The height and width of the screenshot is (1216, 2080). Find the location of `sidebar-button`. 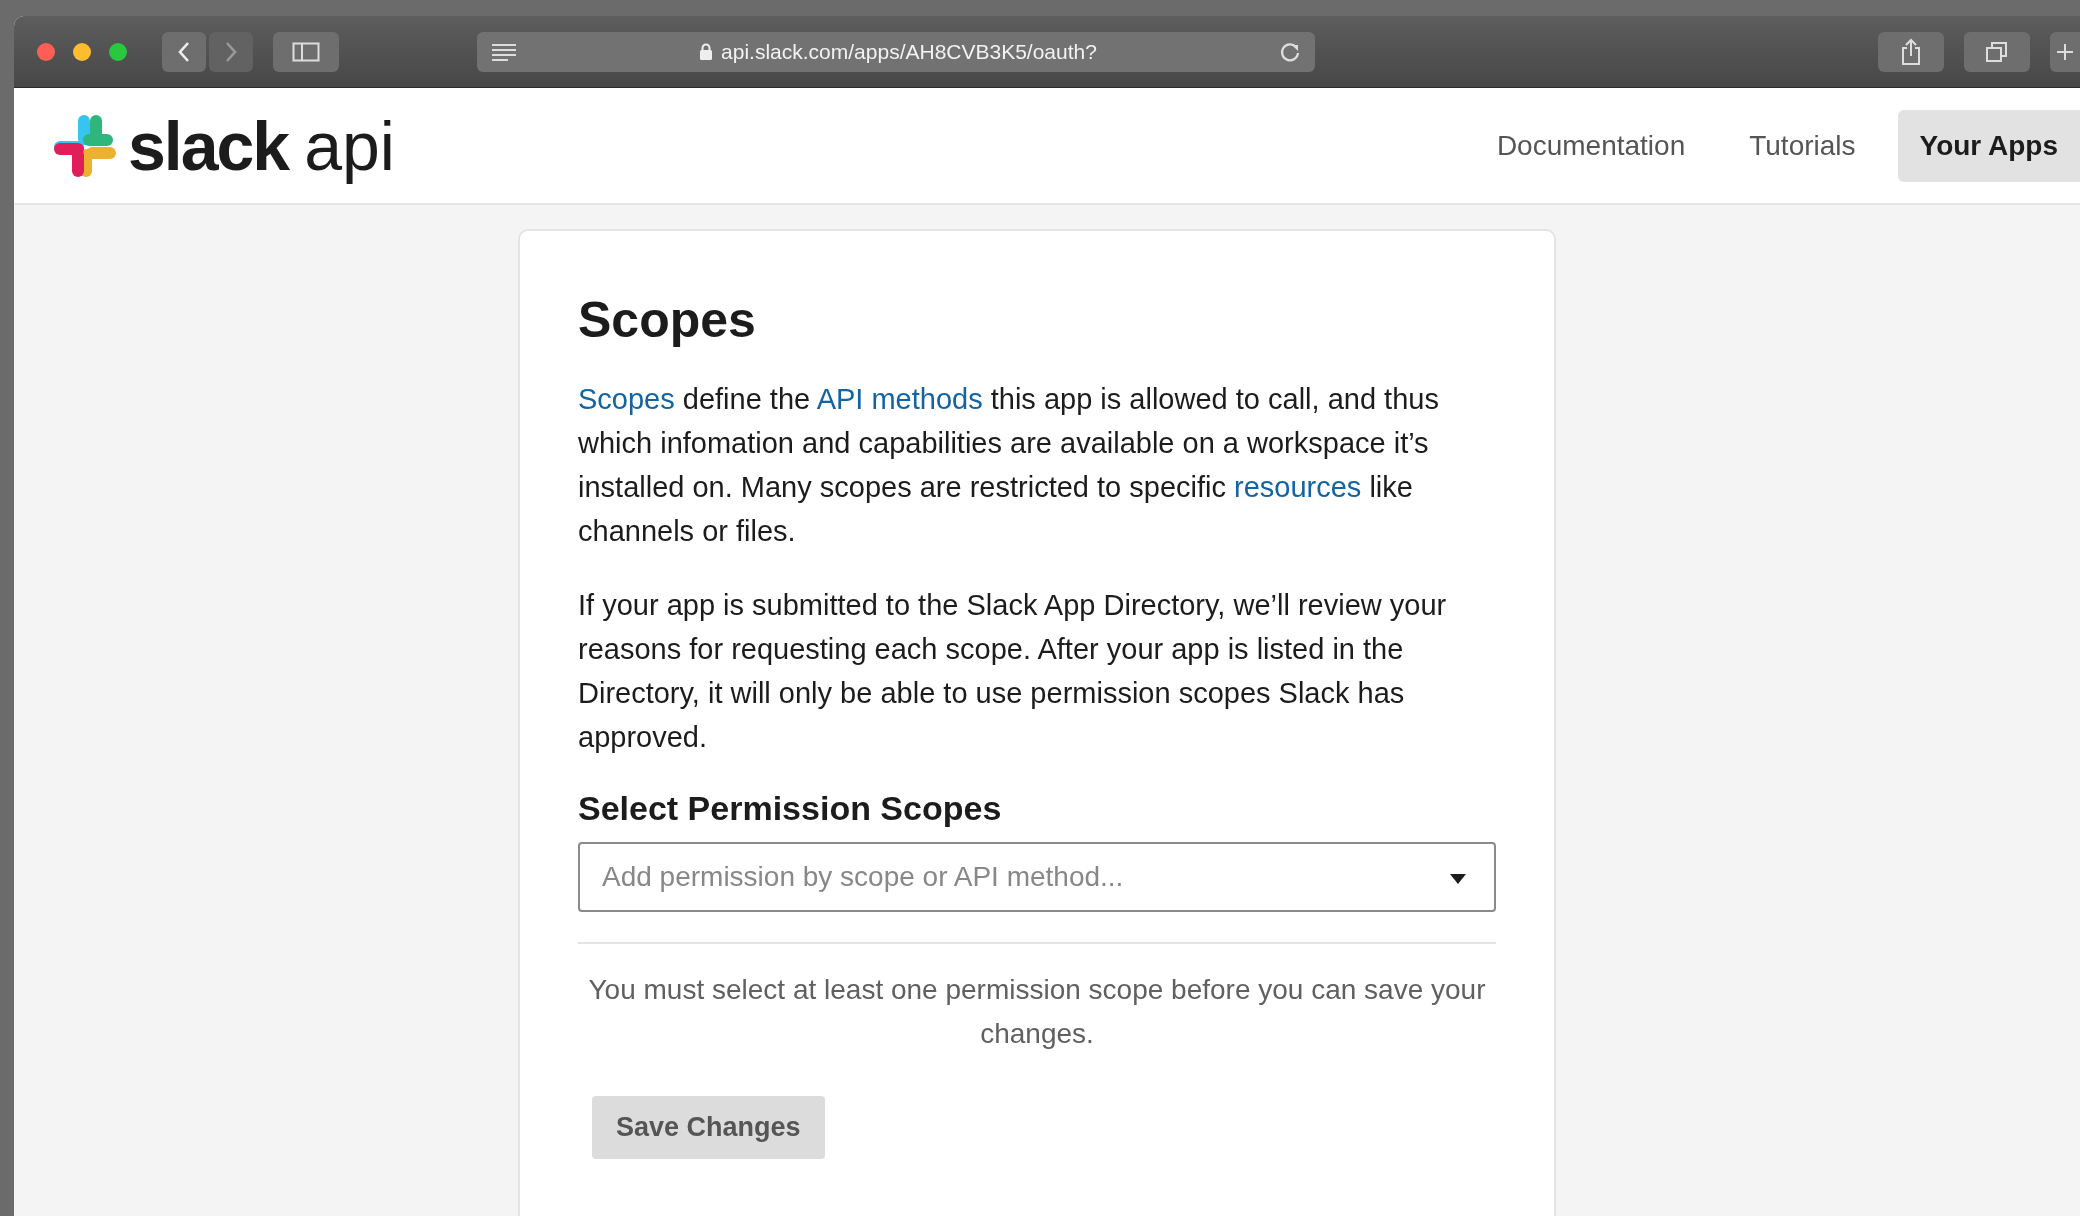

sidebar-button is located at coordinates (306, 51).